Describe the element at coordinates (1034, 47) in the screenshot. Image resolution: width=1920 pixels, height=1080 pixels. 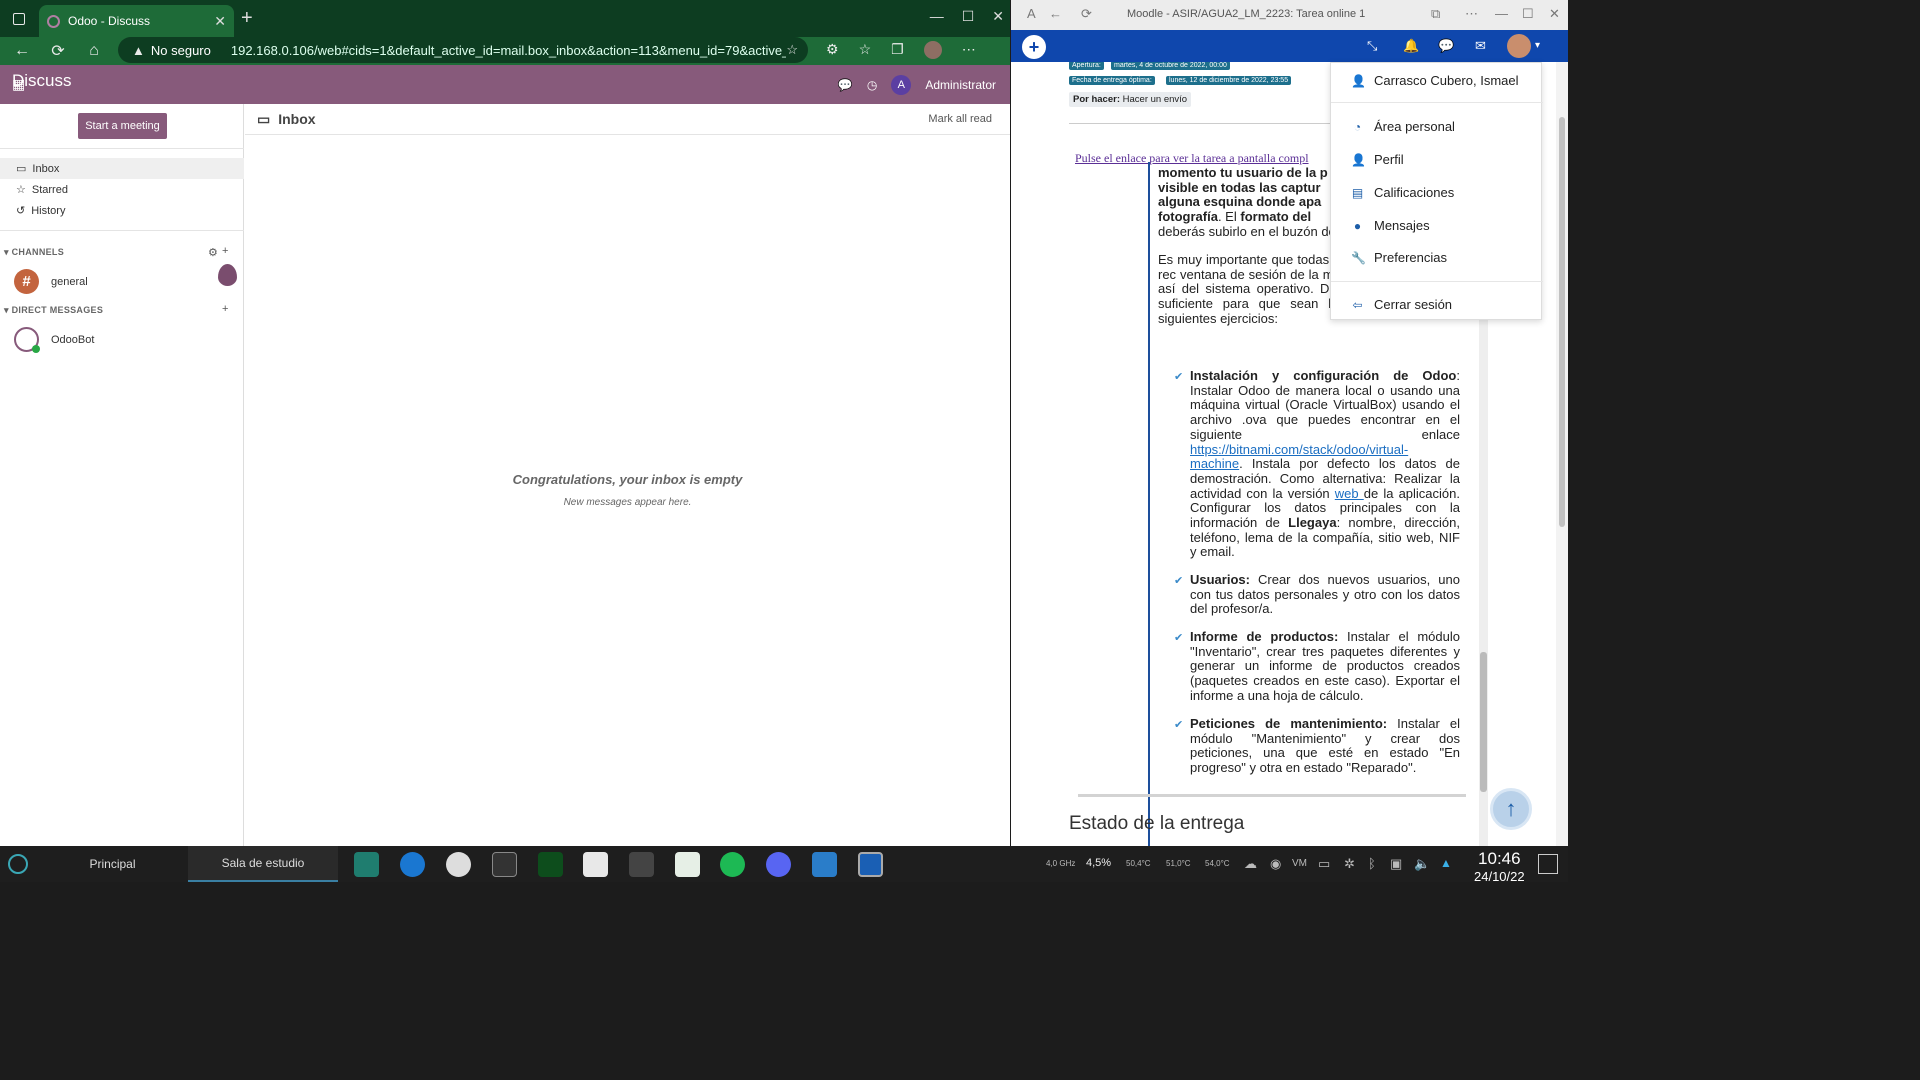
I see `add-icon: +` at that location.